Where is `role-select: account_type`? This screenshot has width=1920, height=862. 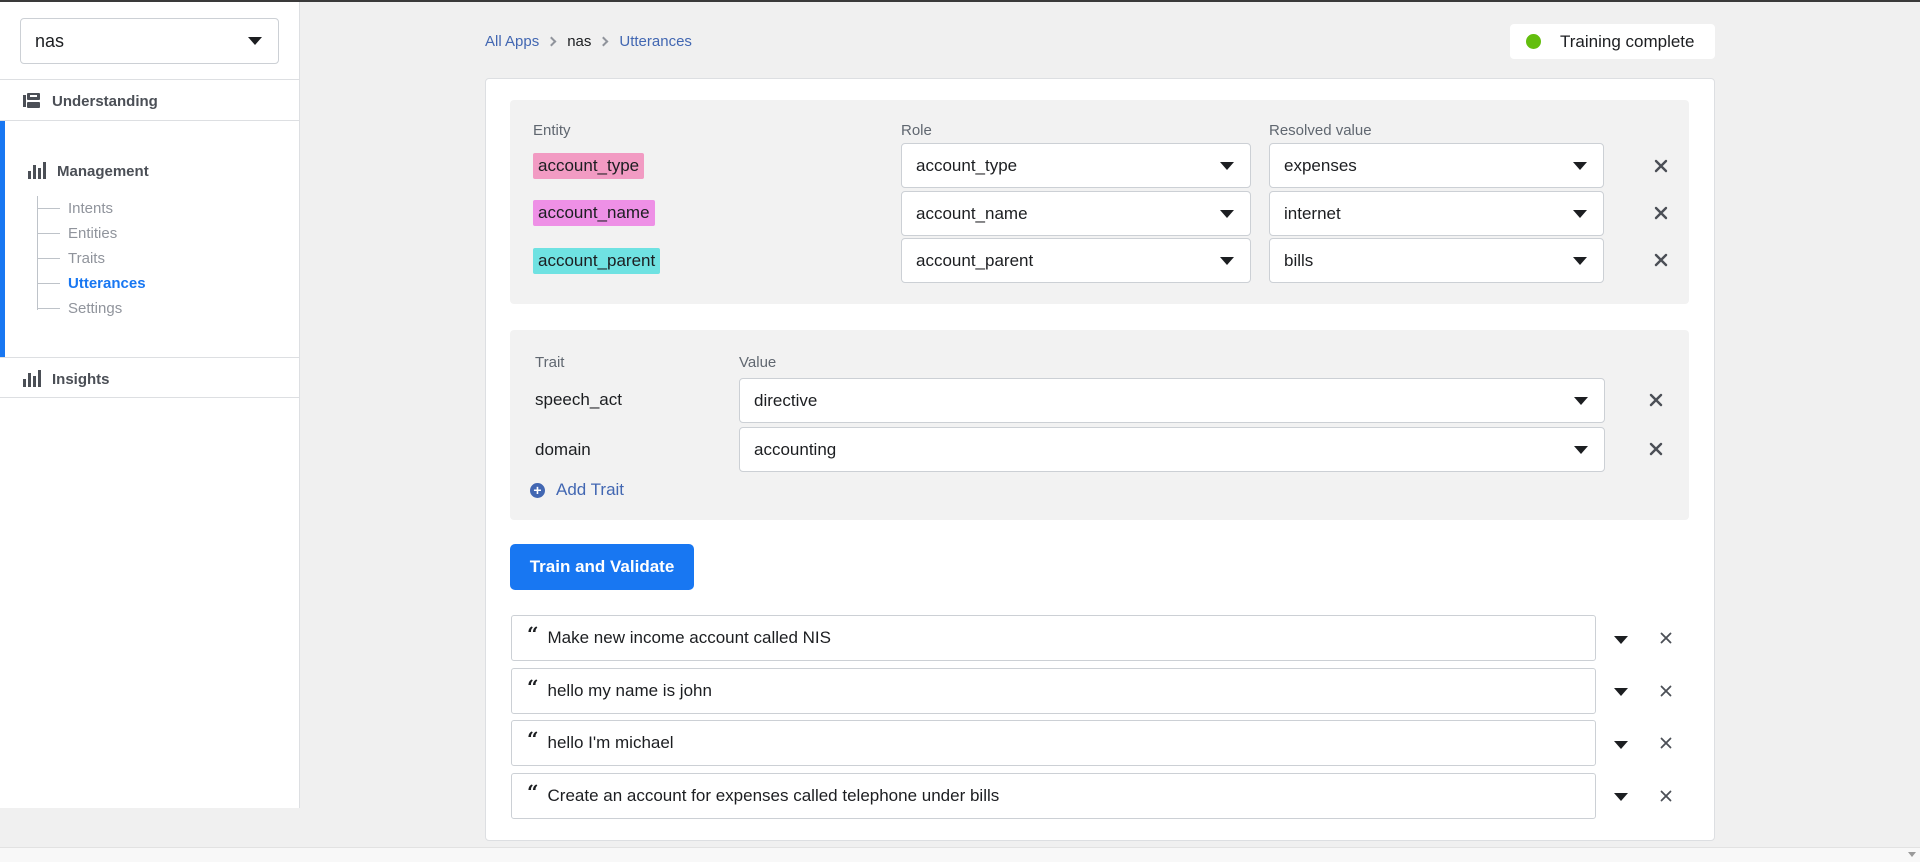
role-select: account_type is located at coordinates (1076, 165).